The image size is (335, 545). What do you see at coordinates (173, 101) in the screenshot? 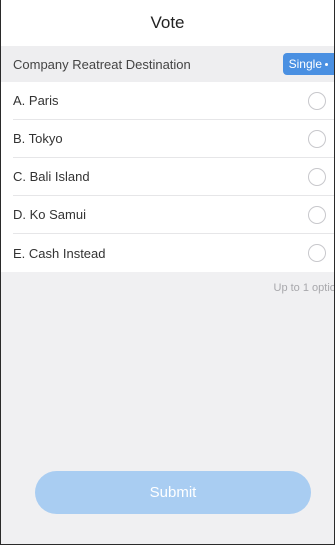
I see `option-item-a: A. Paris` at bounding box center [173, 101].